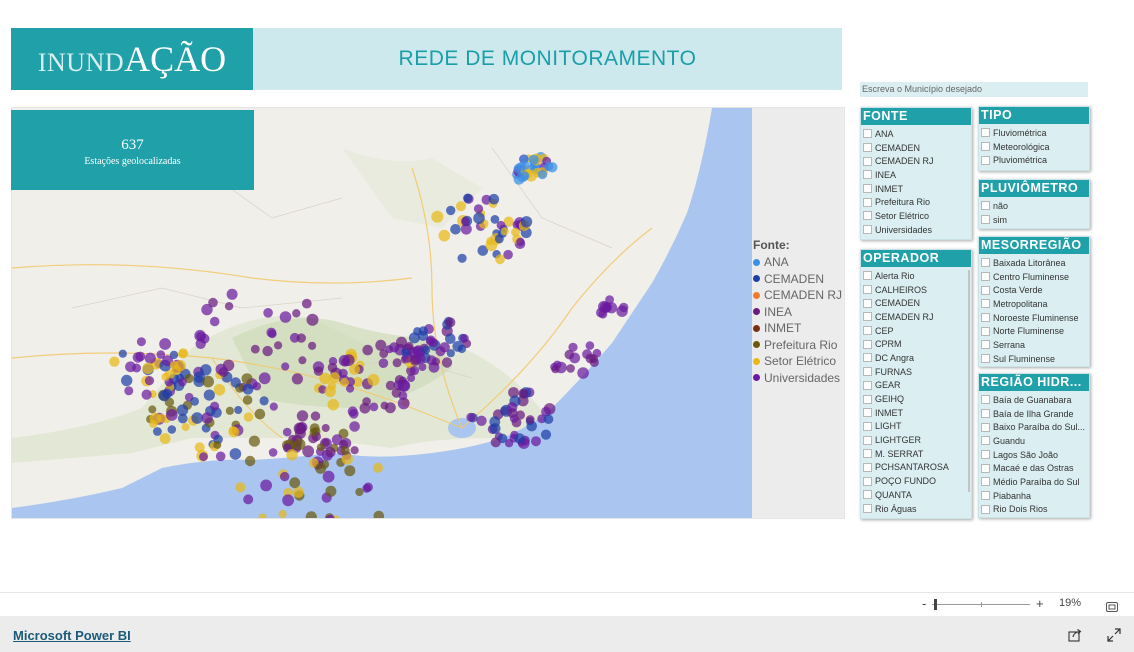  Describe the element at coordinates (1034, 455) in the screenshot. I see `regiao-option: Lagos São João` at that location.